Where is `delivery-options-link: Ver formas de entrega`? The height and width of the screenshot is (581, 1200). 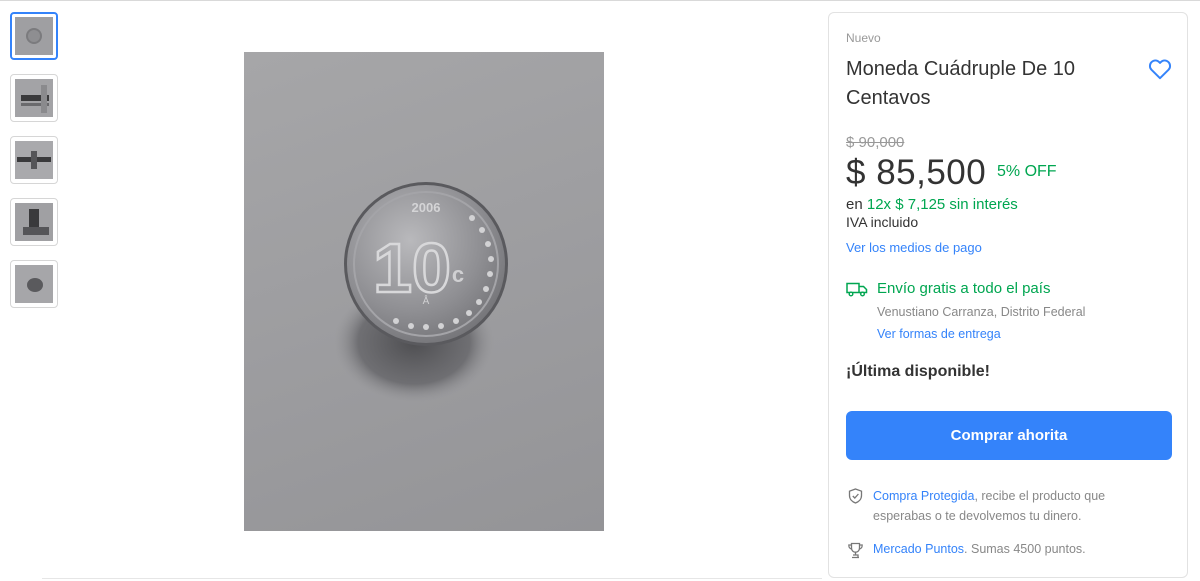
delivery-options-link: Ver formas de entrega is located at coordinates (939, 334).